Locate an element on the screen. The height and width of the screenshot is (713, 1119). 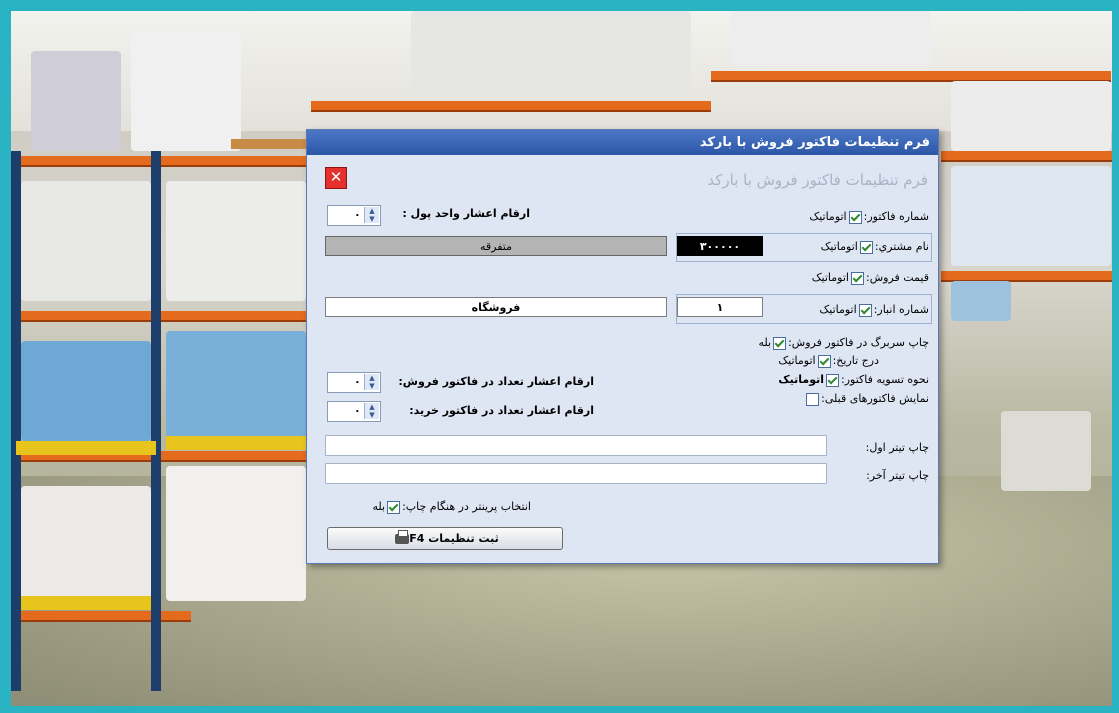
purchase-qty-decimals-label: ارقام اعشار تعداد در فاکتور خرید: is located at coordinates (501, 410).